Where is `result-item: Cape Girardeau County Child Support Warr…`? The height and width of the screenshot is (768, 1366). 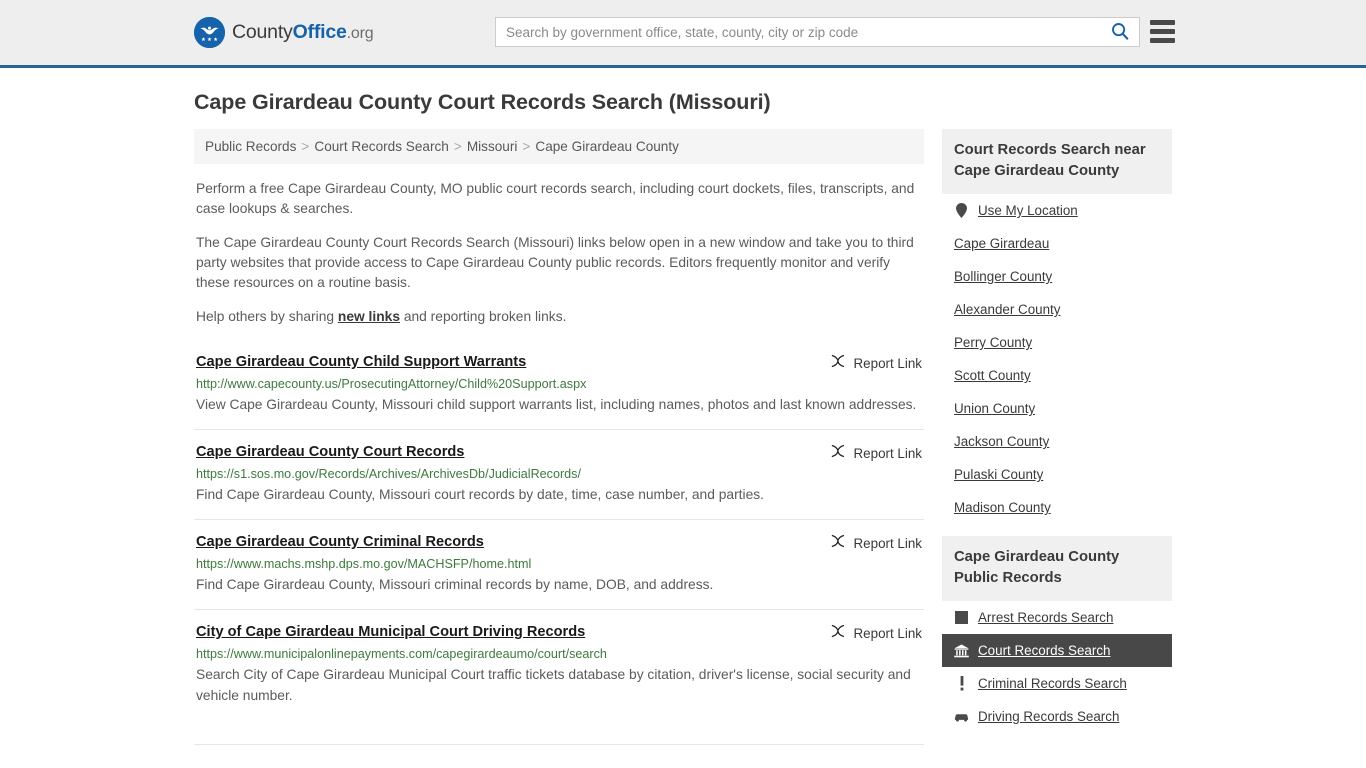
result-item: Cape Girardeau County Child Support Warr… is located at coordinates (559, 387).